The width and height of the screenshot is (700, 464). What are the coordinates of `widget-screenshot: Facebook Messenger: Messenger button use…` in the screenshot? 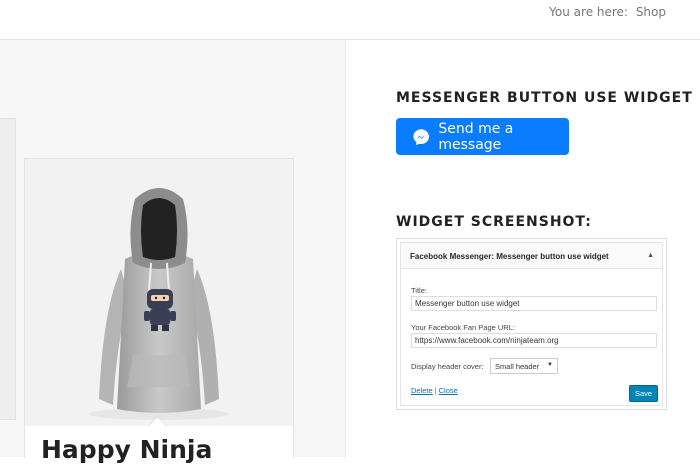 It's located at (531, 324).